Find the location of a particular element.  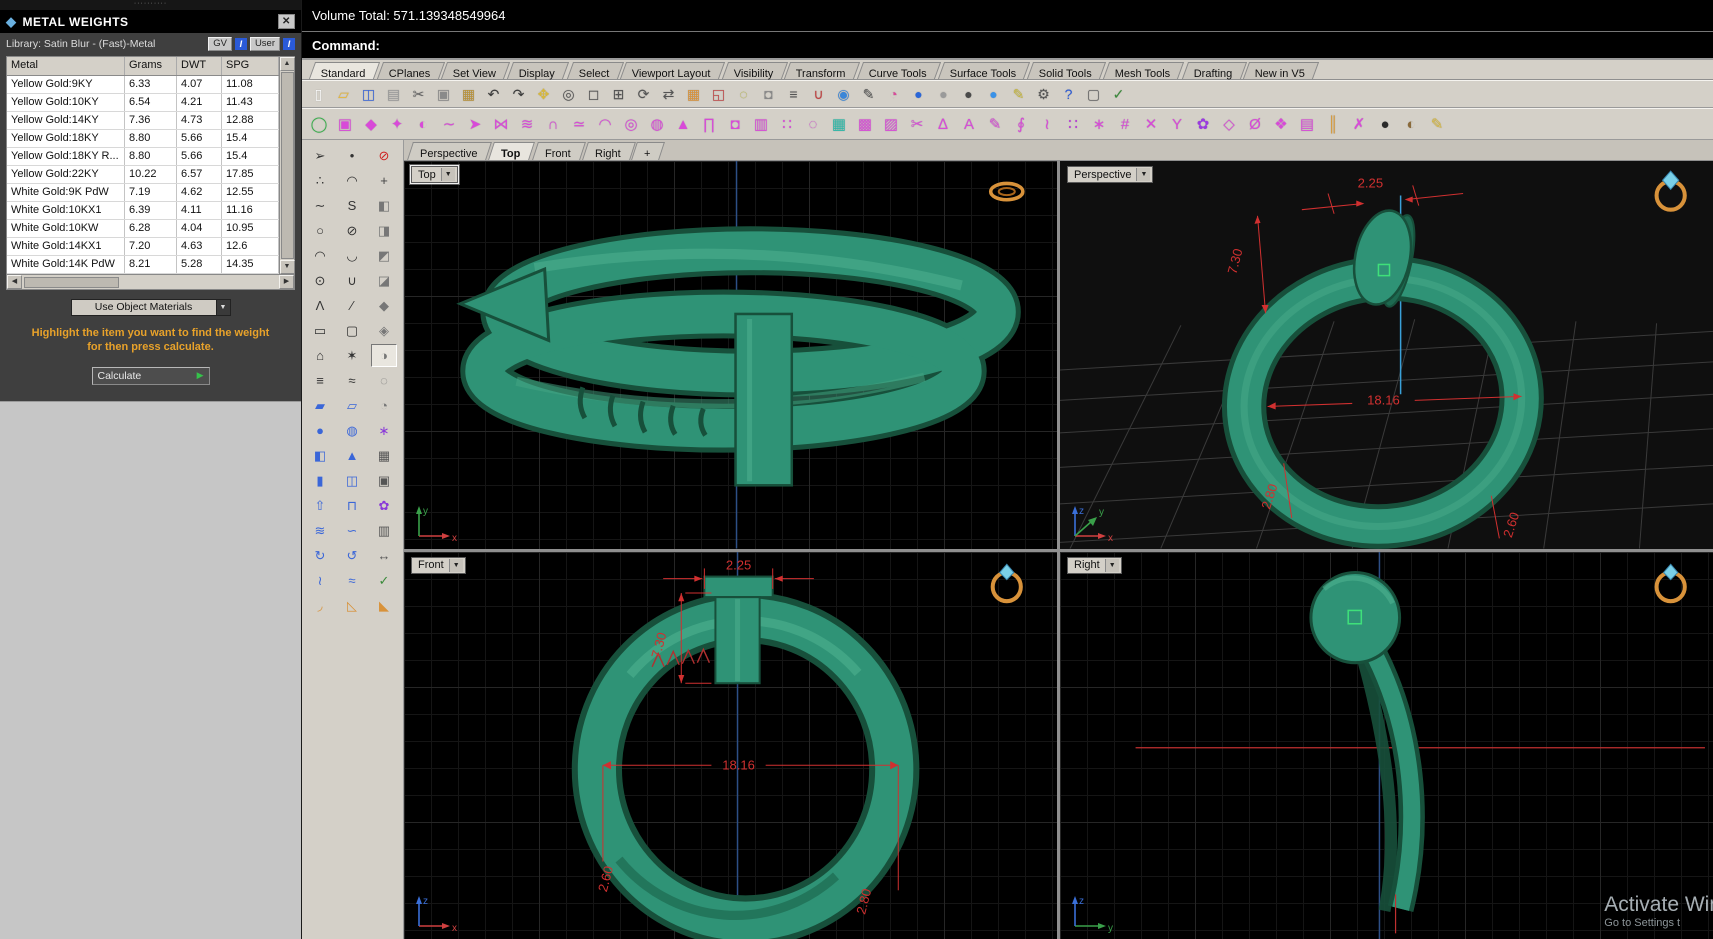

paste-icon: ▦ is located at coordinates (468, 94).